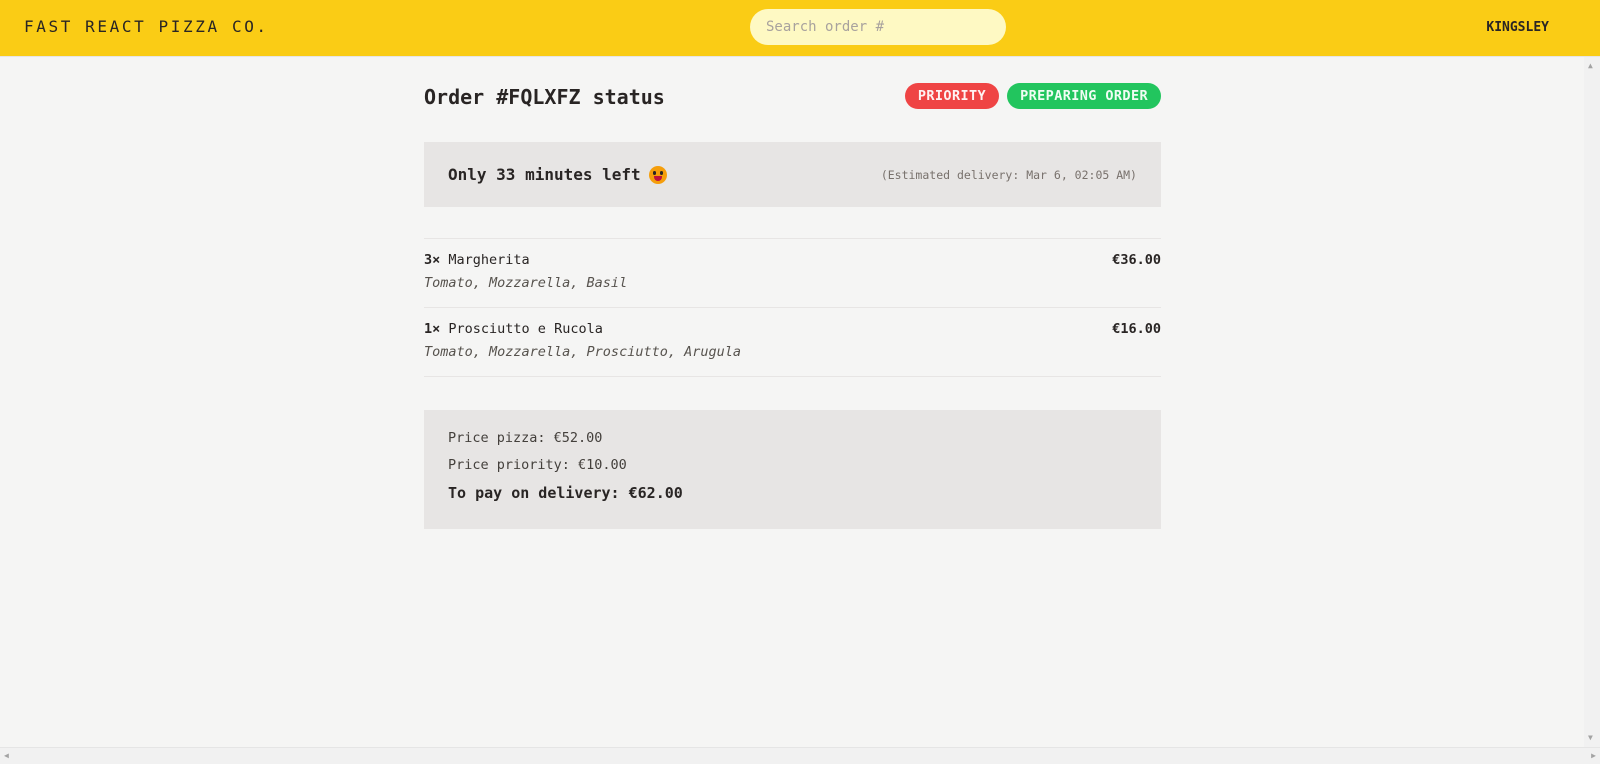  I want to click on item-ingredients: Tomato, Mozzarella, Prosciutto, Arugula, so click(582, 352).